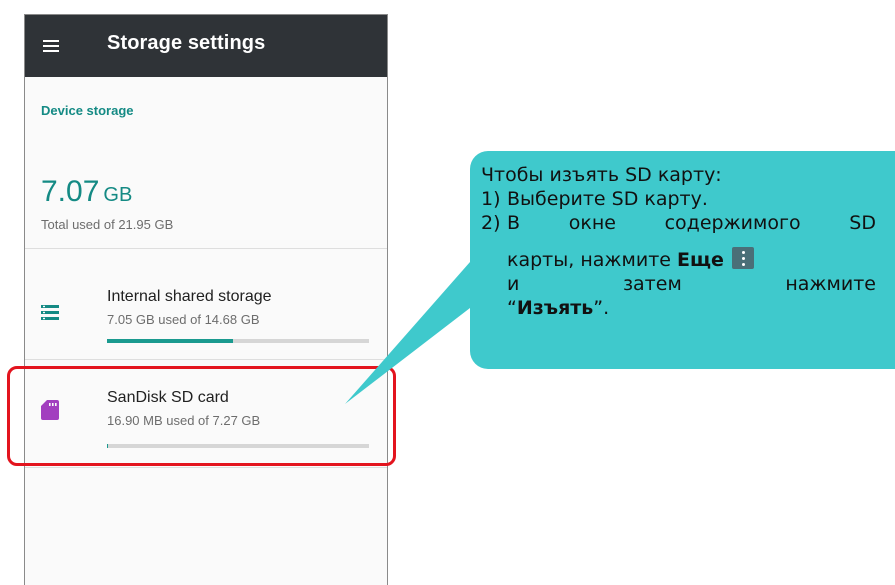  I want to click on callout-step-1: 1) Выберите SD карту., so click(678, 199).